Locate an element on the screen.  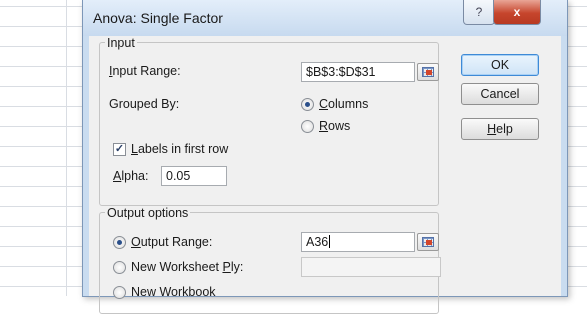
input-range-label: Input Range: is located at coordinates (145, 71).